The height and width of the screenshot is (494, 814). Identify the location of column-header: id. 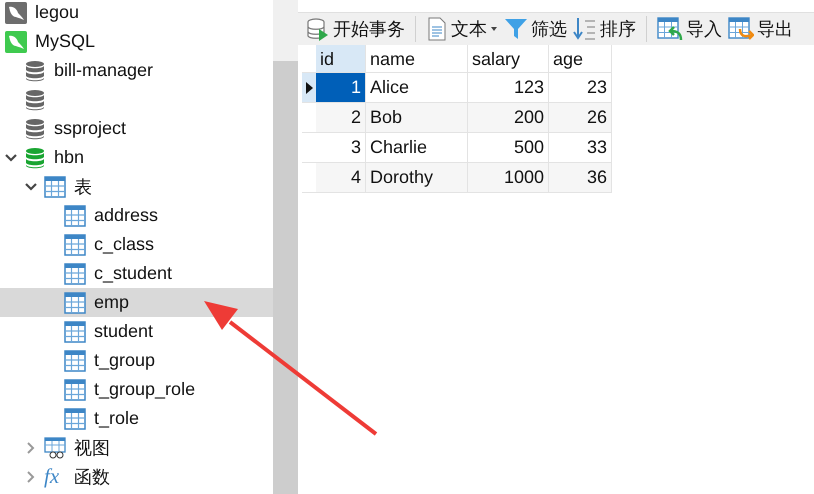
(341, 59).